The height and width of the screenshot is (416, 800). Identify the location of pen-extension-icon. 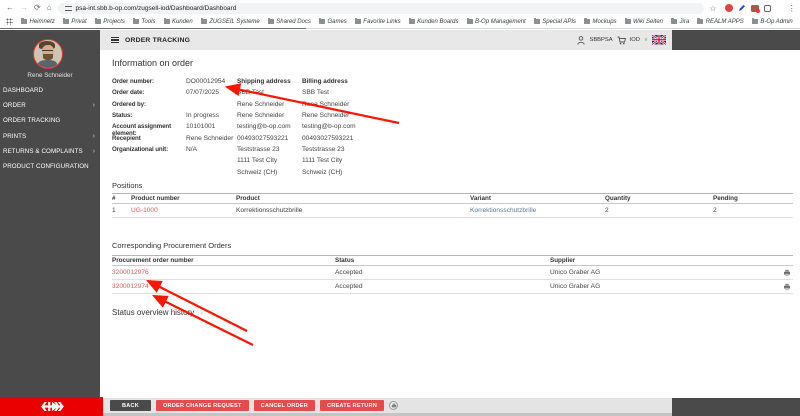
(742, 8).